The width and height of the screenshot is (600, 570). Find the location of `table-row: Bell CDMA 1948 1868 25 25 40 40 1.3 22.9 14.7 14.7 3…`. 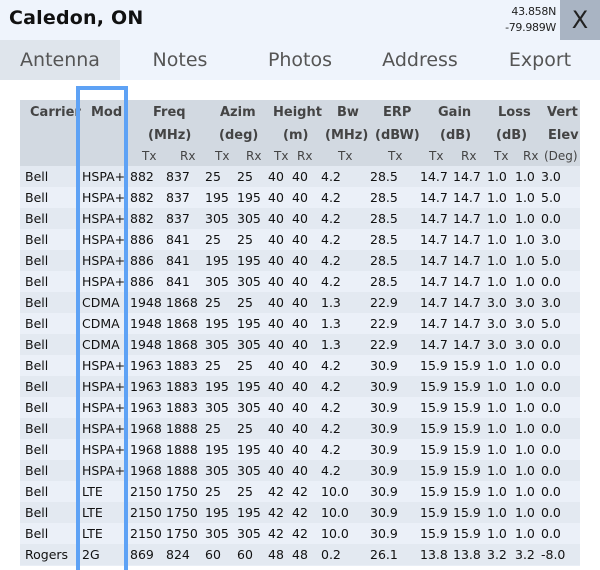

table-row: Bell CDMA 1948 1868 25 25 40 40 1.3 22.9 14.7 14.7 3… is located at coordinates (300, 302).